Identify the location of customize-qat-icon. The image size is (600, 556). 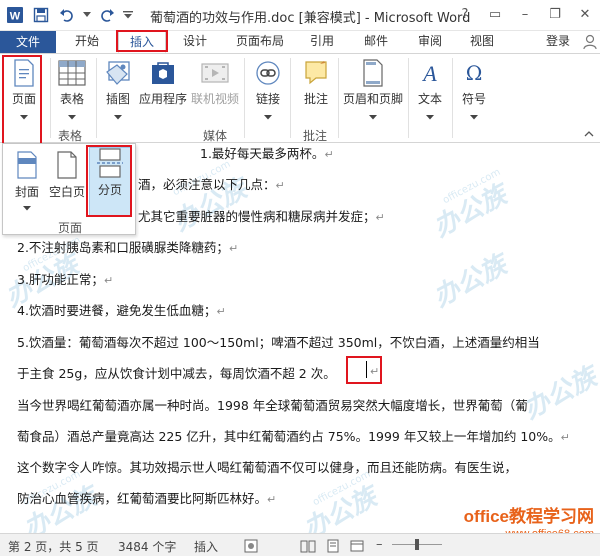
(128, 15).